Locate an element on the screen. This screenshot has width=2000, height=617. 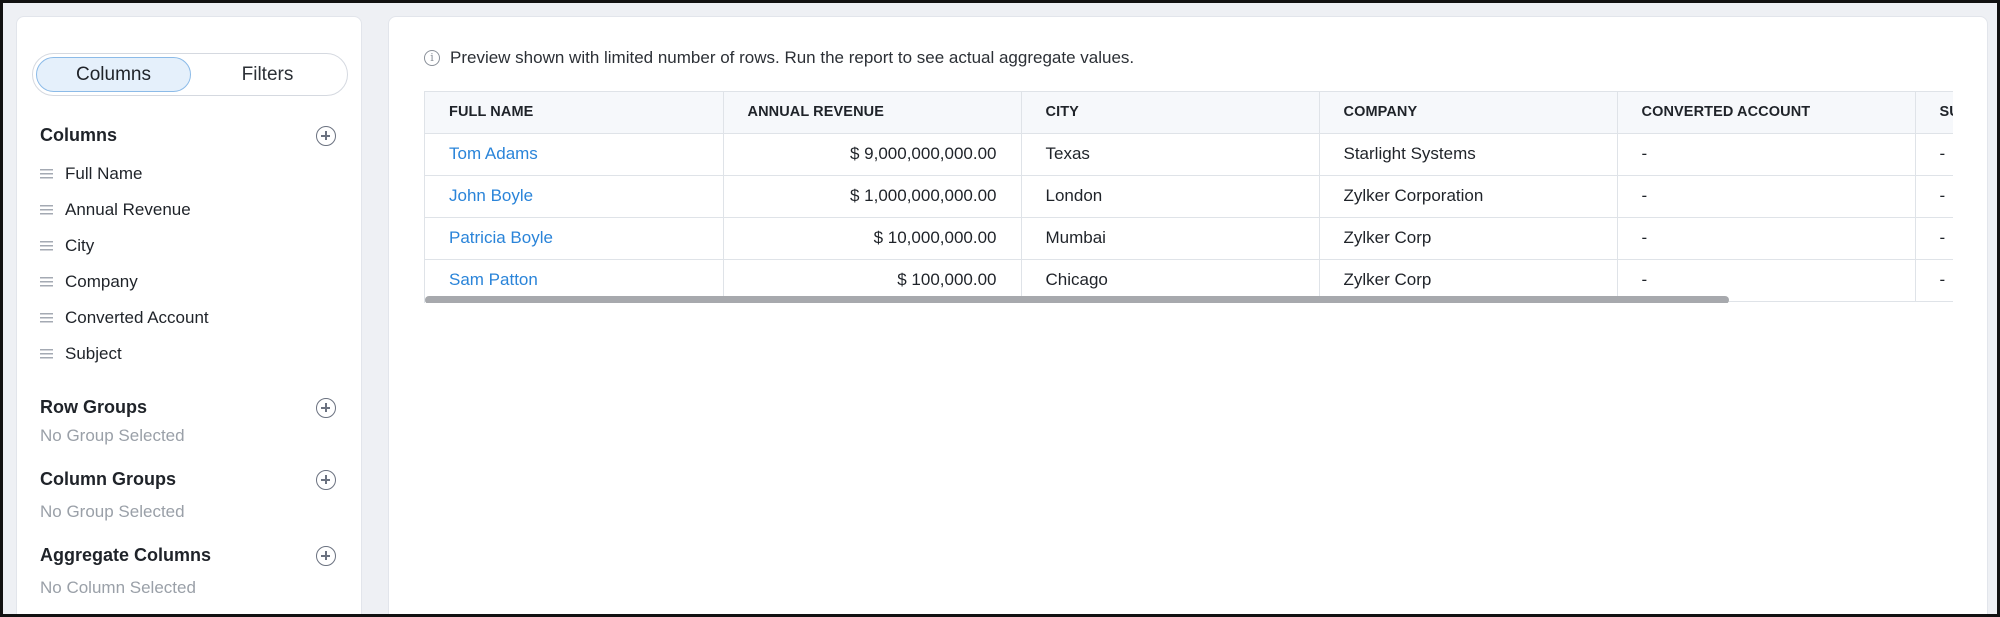
aggregate-columns-title: Aggregate Columns is located at coordinates (126, 555).